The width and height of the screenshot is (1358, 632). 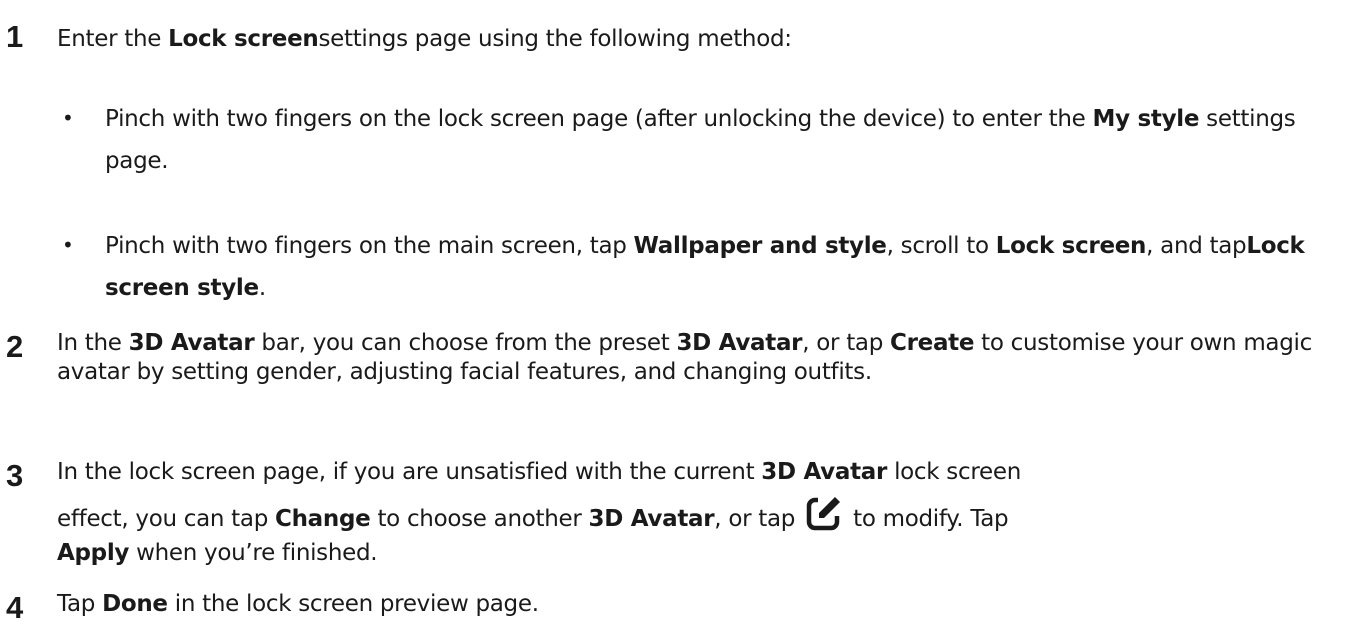 What do you see at coordinates (166, 519) in the screenshot?
I see `text-run: effect, you can tap` at bounding box center [166, 519].